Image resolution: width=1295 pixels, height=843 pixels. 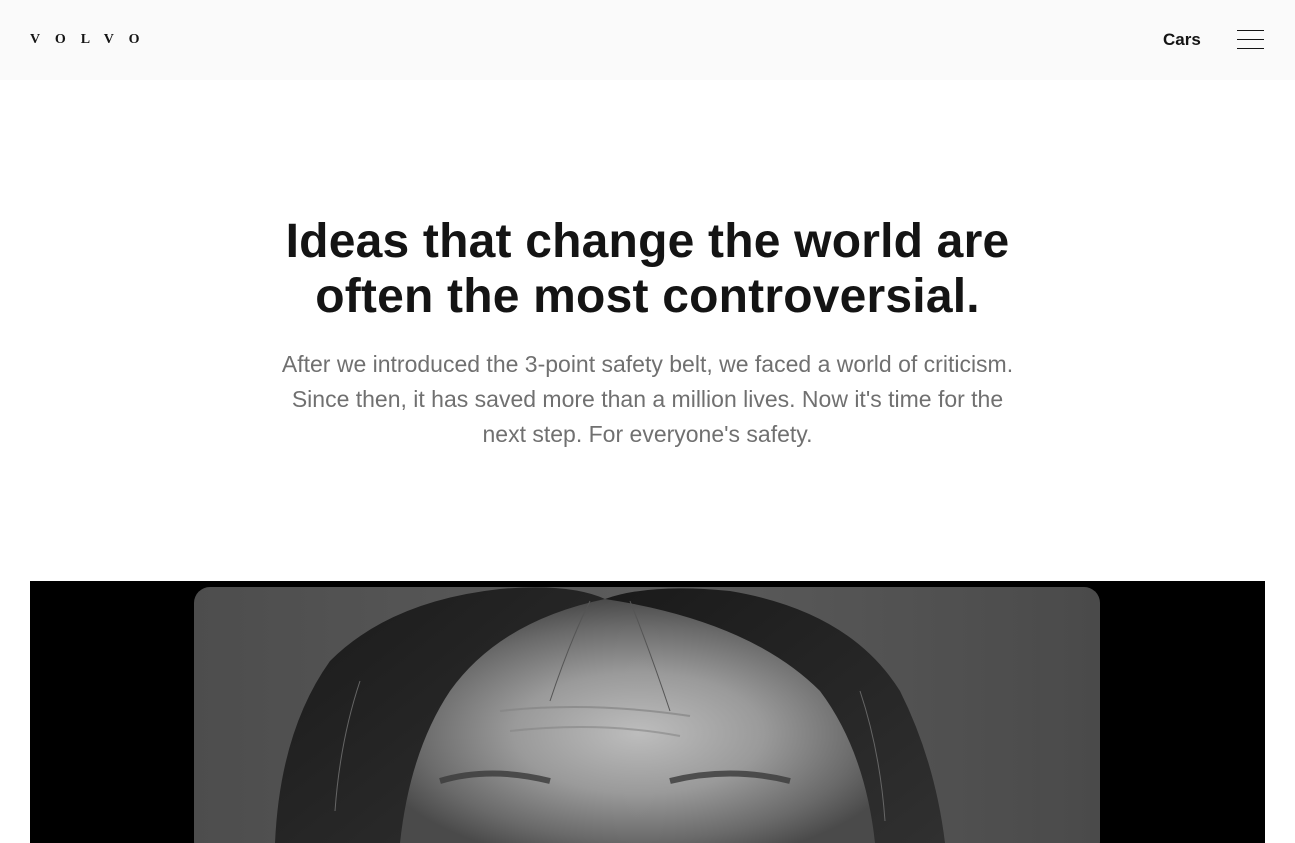 I want to click on menu-button, so click(x=1251, y=40).